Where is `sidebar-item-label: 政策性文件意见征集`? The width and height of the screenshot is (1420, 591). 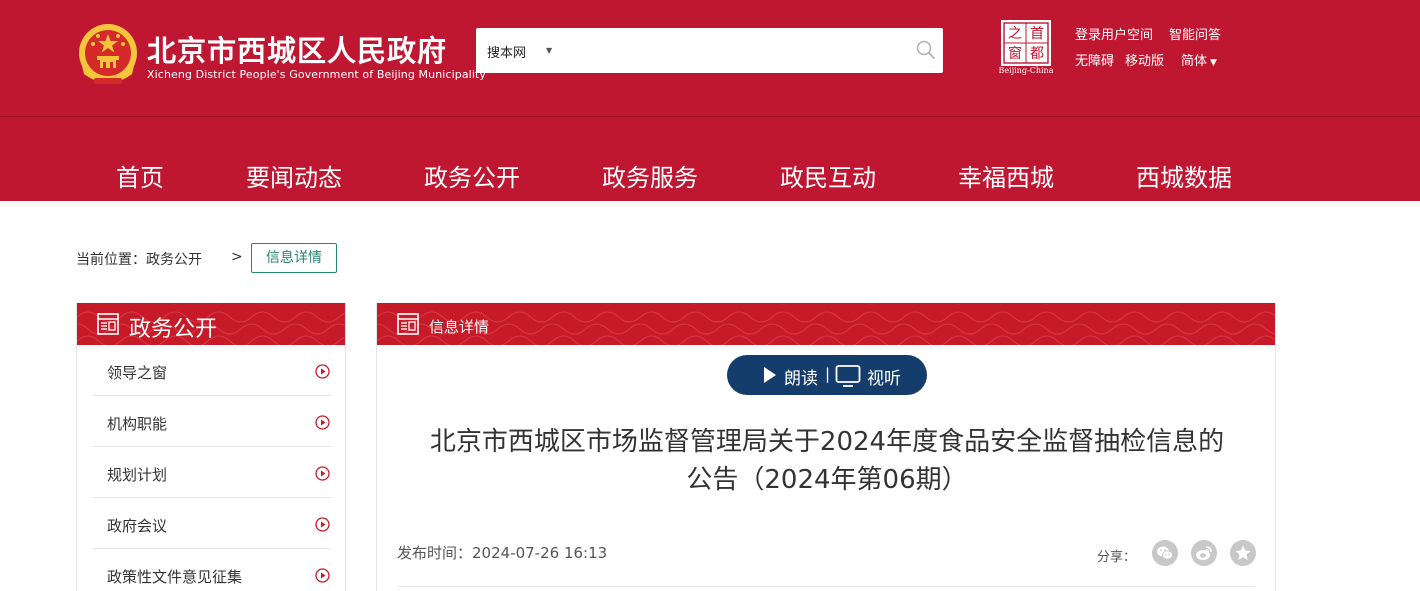
sidebar-item-label: 政策性文件意见征集 is located at coordinates (175, 577).